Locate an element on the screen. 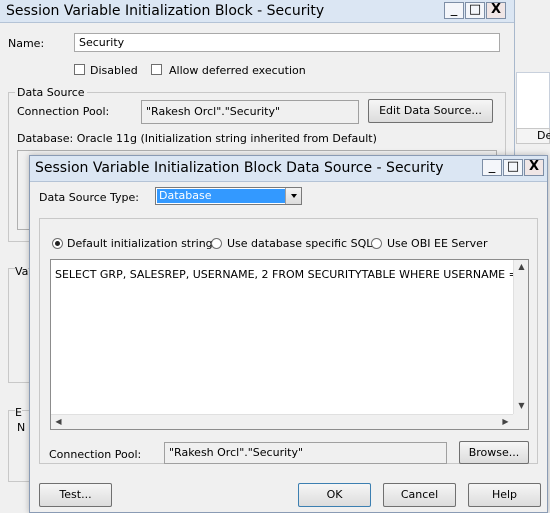 The height and width of the screenshot is (513, 550). db-specific-sql-radio is located at coordinates (216, 243).